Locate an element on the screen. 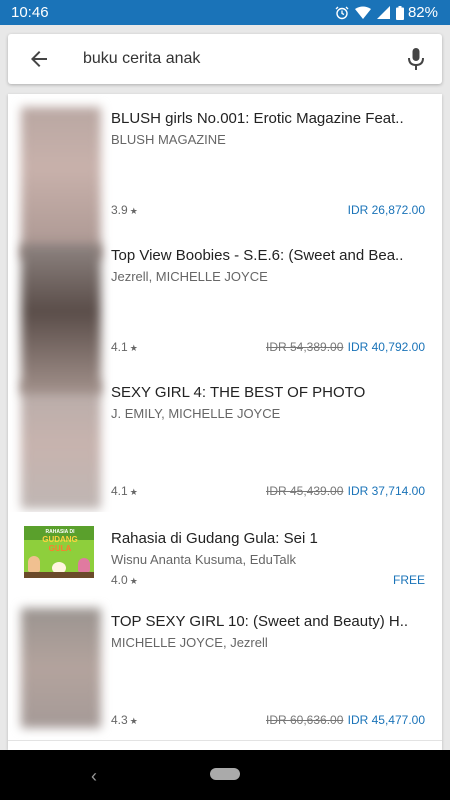 The height and width of the screenshot is (800, 450). original-price: IDR 45,439.00 is located at coordinates (305, 491).